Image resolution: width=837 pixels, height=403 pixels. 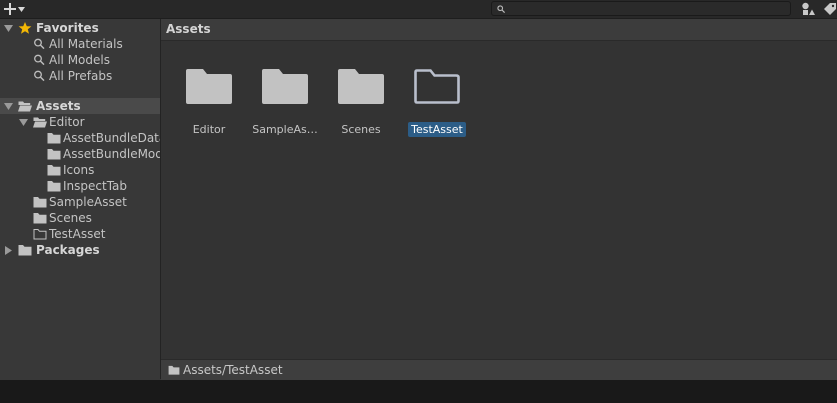 I want to click on tree-item-scenes: Scenes, so click(x=80, y=218).